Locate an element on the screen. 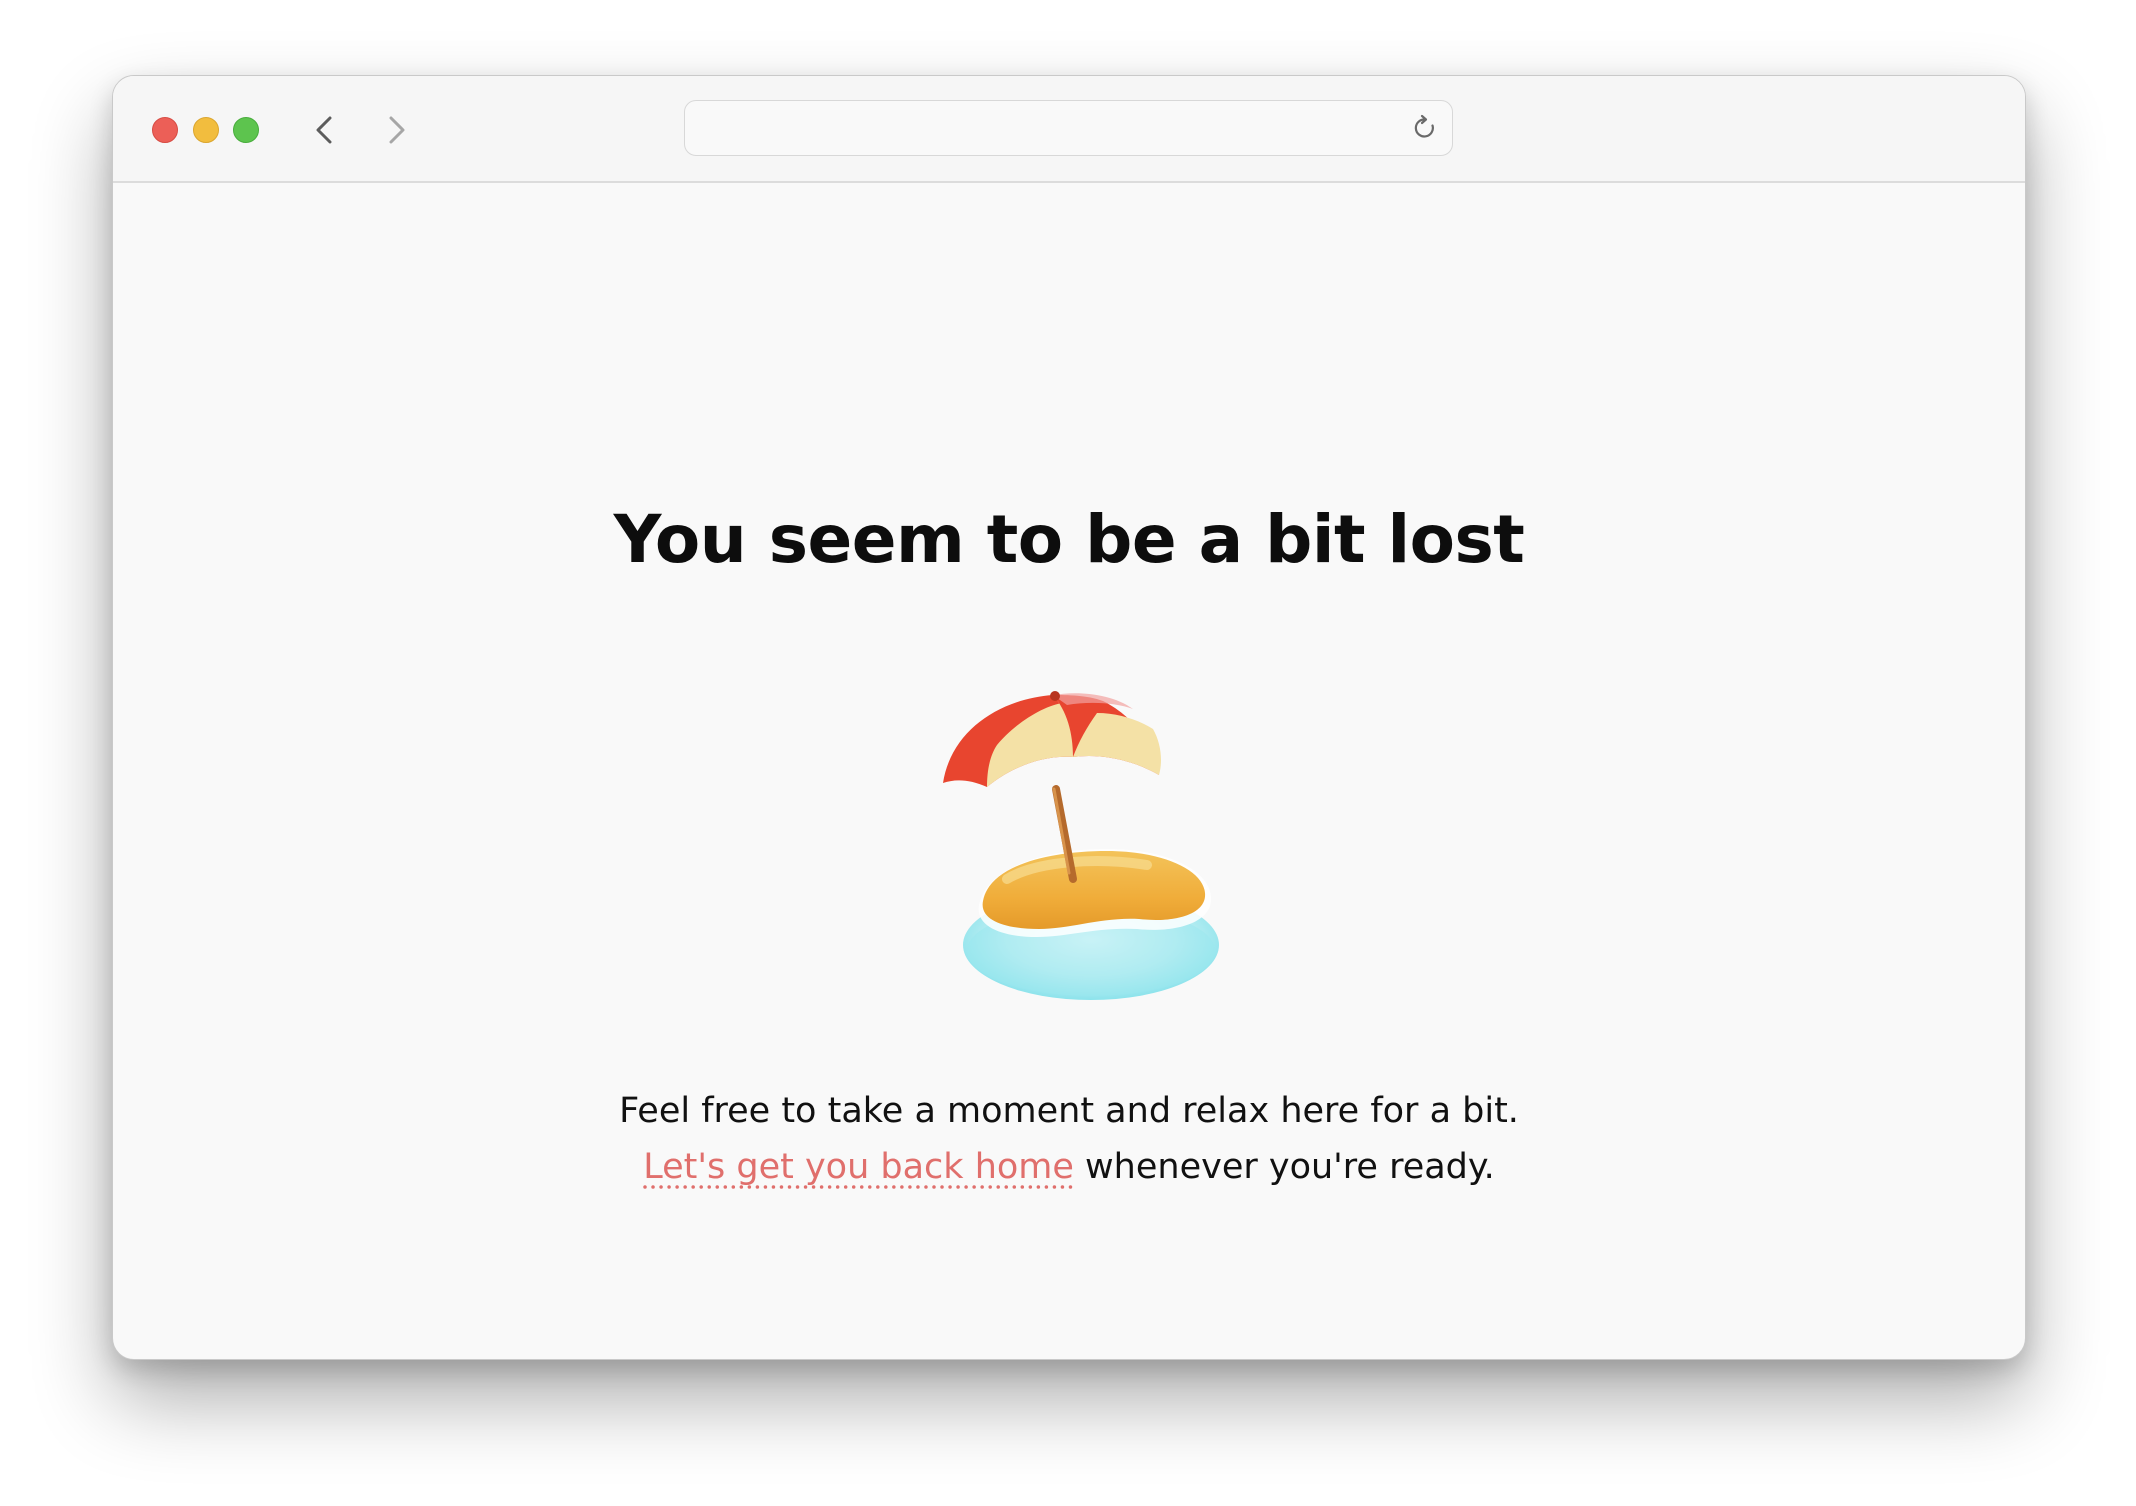 The image size is (2136, 1506). browser-toolbar is located at coordinates (1069, 129).